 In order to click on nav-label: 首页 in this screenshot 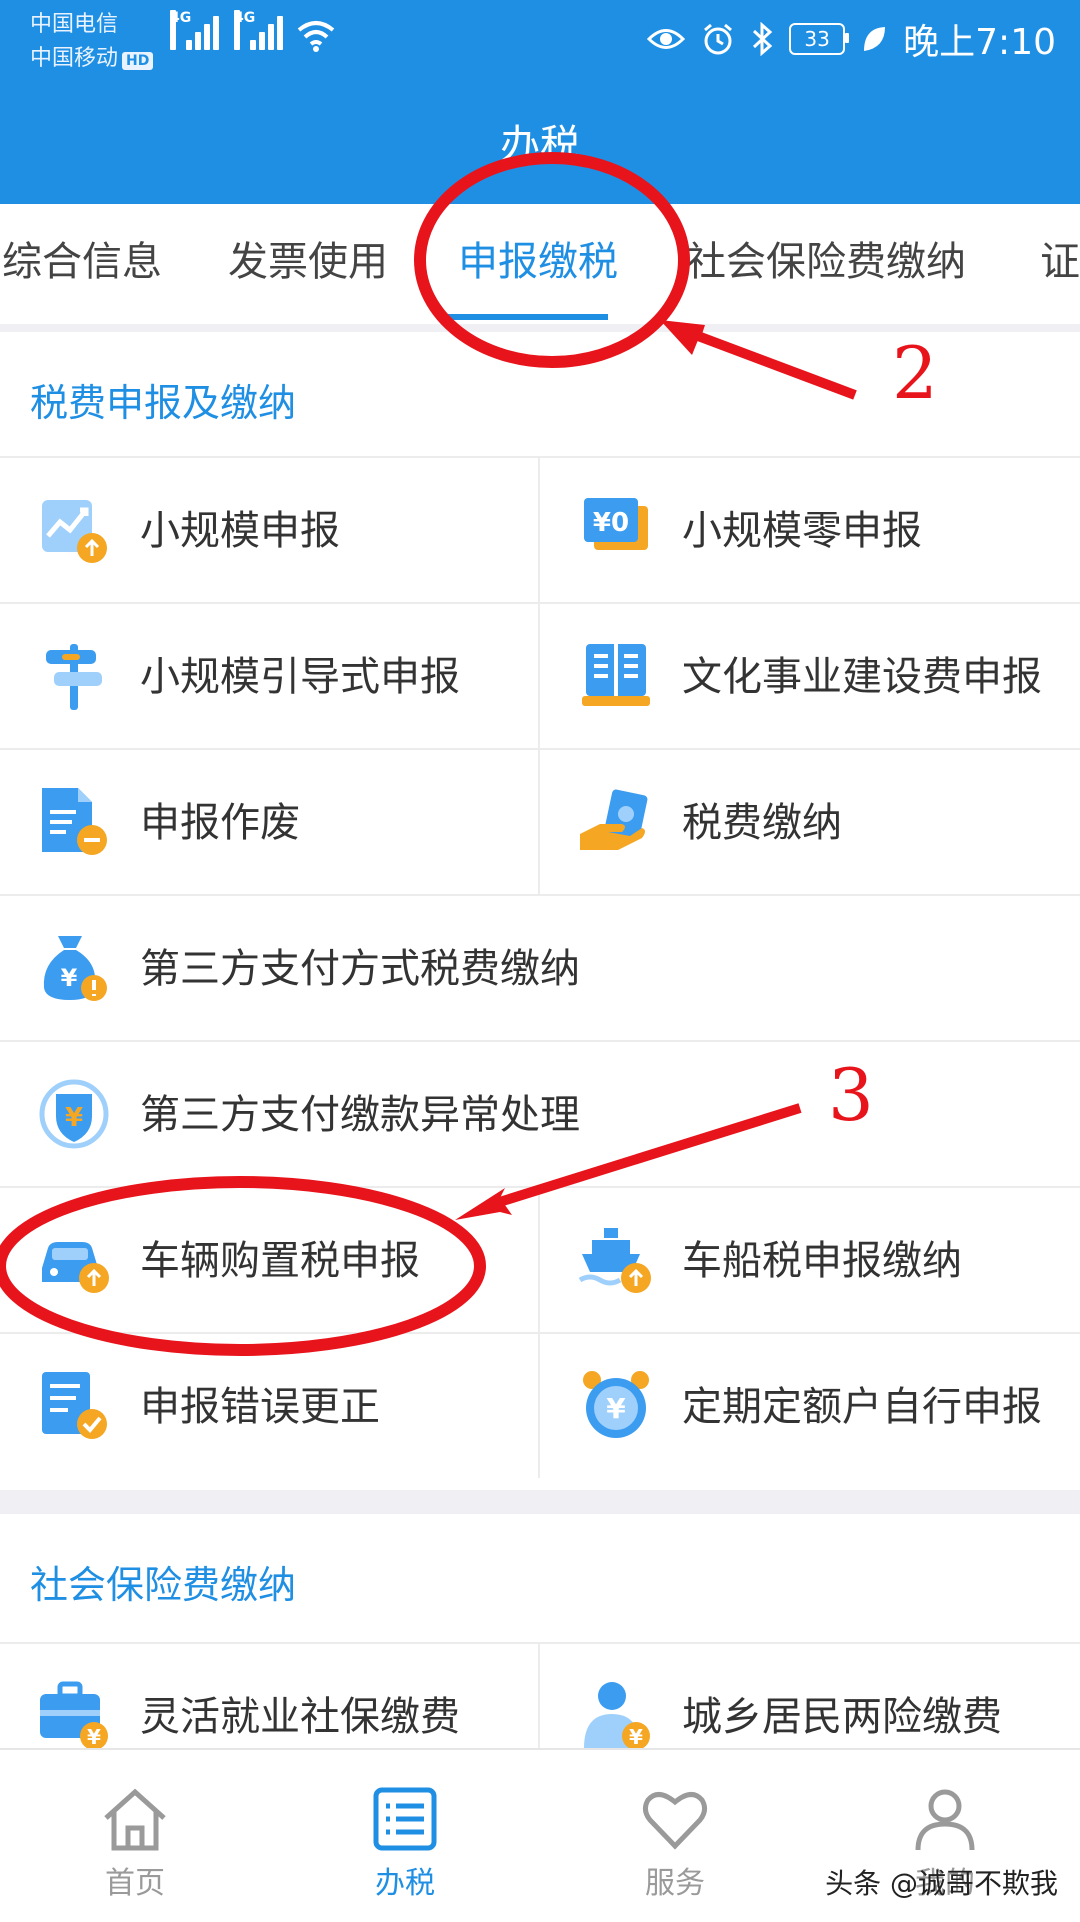, I will do `click(135, 1883)`.